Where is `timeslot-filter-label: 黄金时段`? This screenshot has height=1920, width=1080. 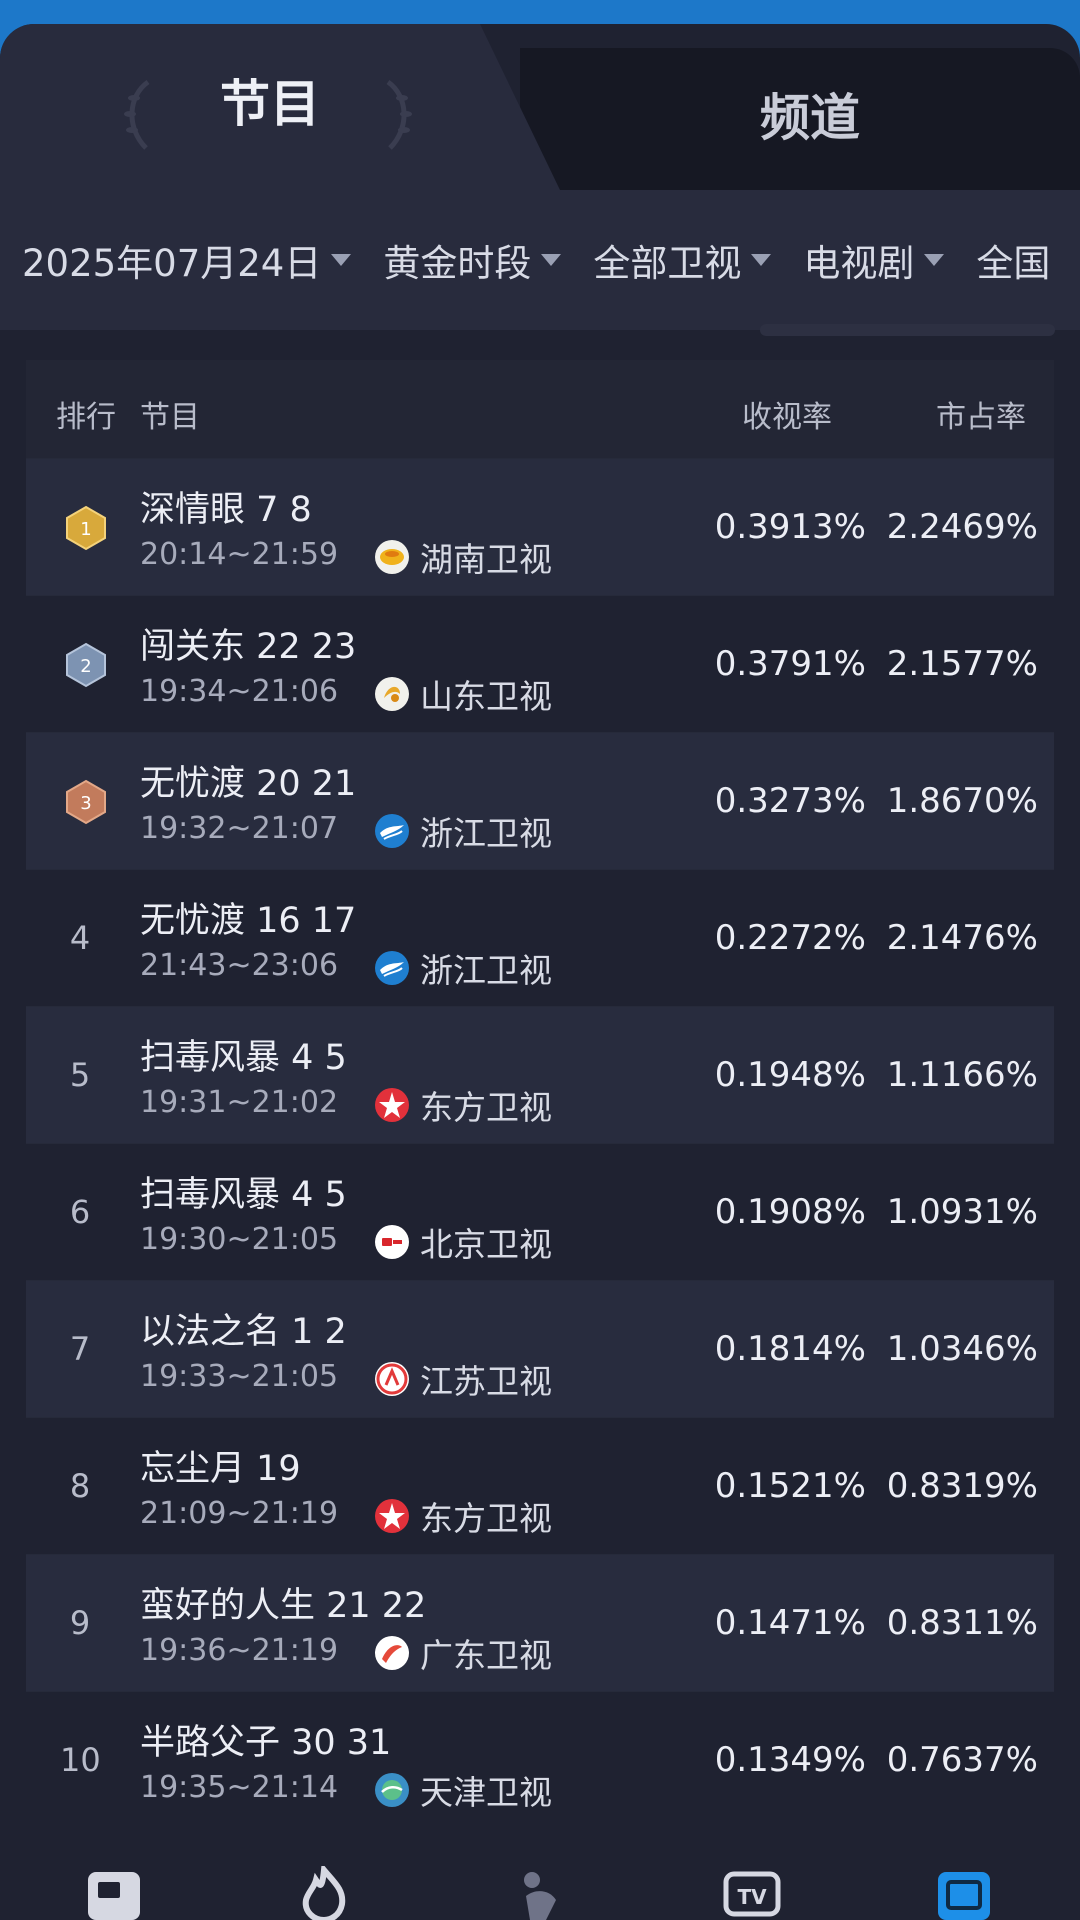 timeslot-filter-label: 黄金时段 is located at coordinates (457, 263).